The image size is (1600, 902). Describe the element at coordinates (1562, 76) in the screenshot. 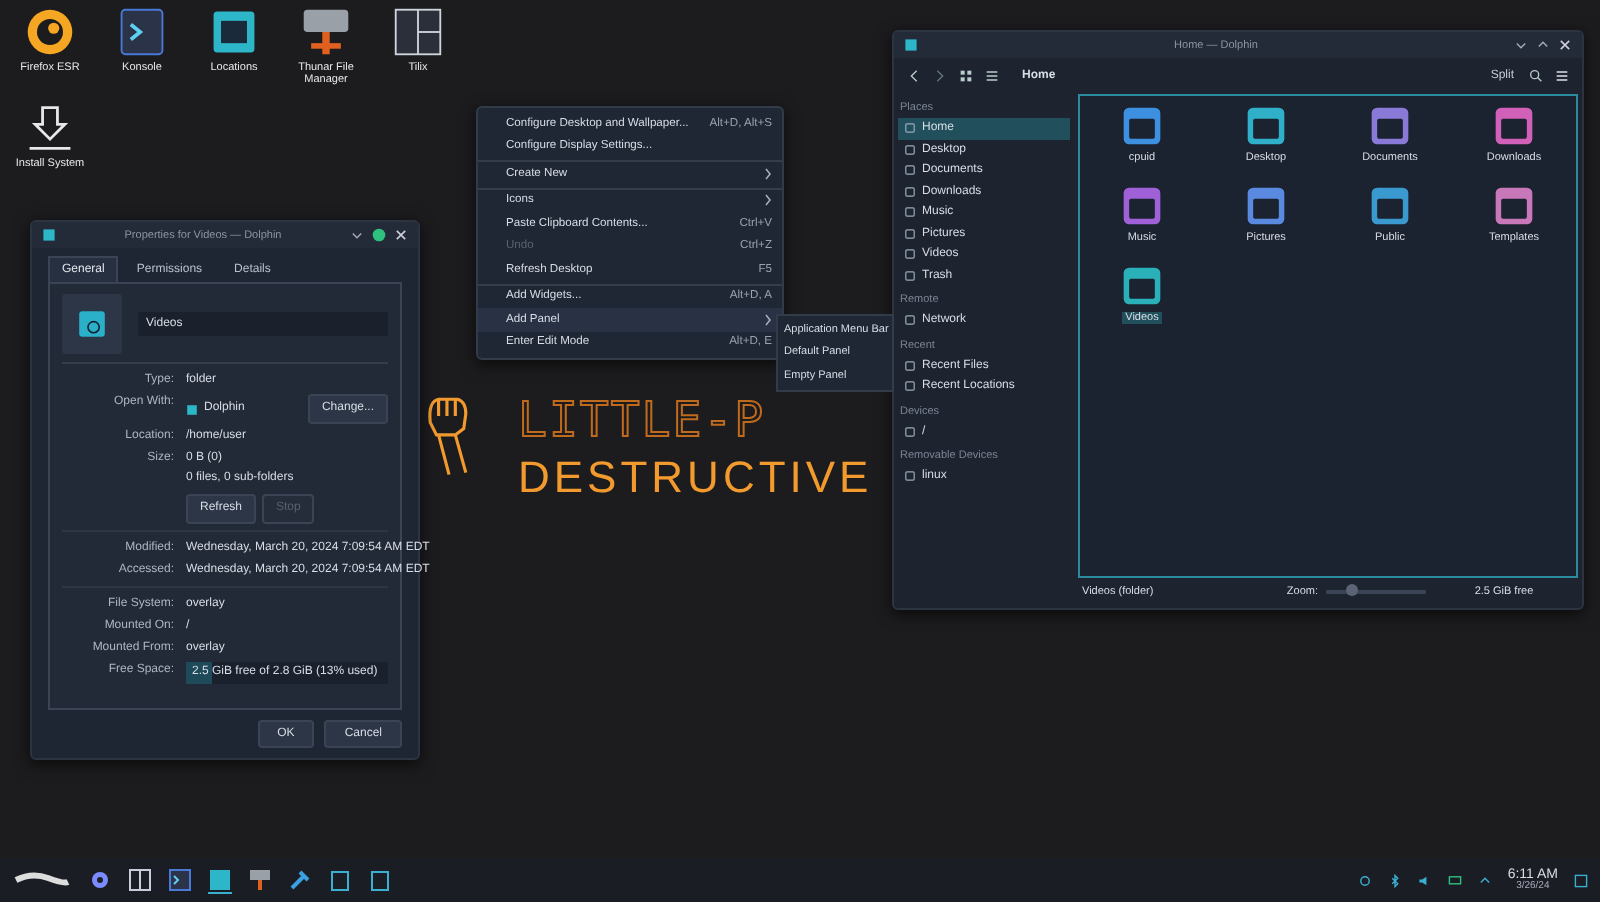

I see `menu-icon` at that location.